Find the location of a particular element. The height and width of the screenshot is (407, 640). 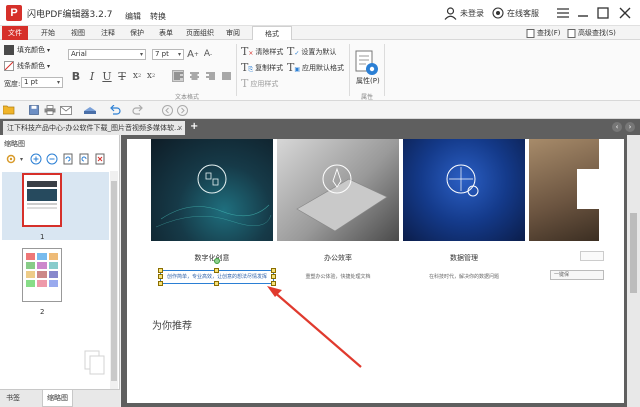

copy-style-label: 复制样式 is located at coordinates (269, 67).